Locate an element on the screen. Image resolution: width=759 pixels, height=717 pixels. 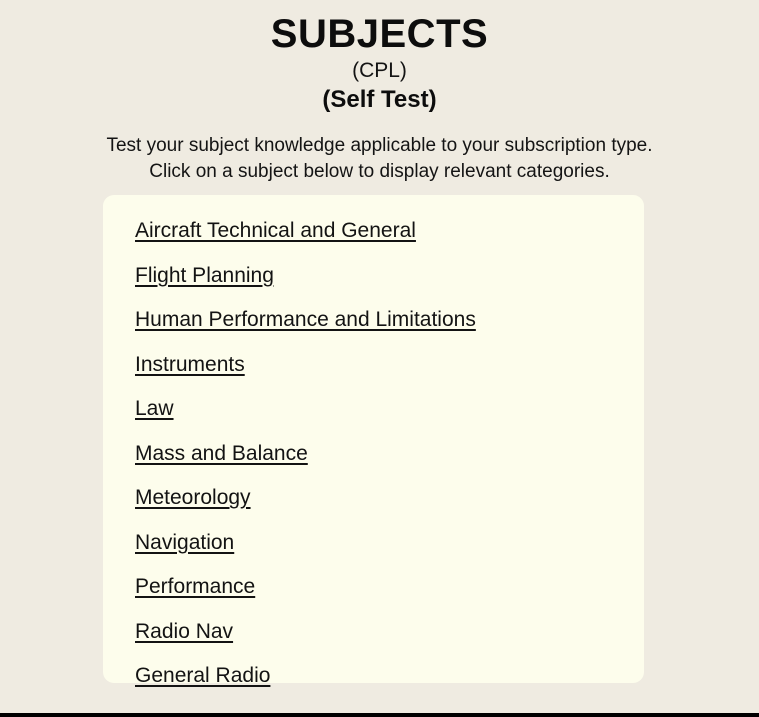
subject-link-mass-and-balance: Mass and Balance is located at coordinates (221, 454).